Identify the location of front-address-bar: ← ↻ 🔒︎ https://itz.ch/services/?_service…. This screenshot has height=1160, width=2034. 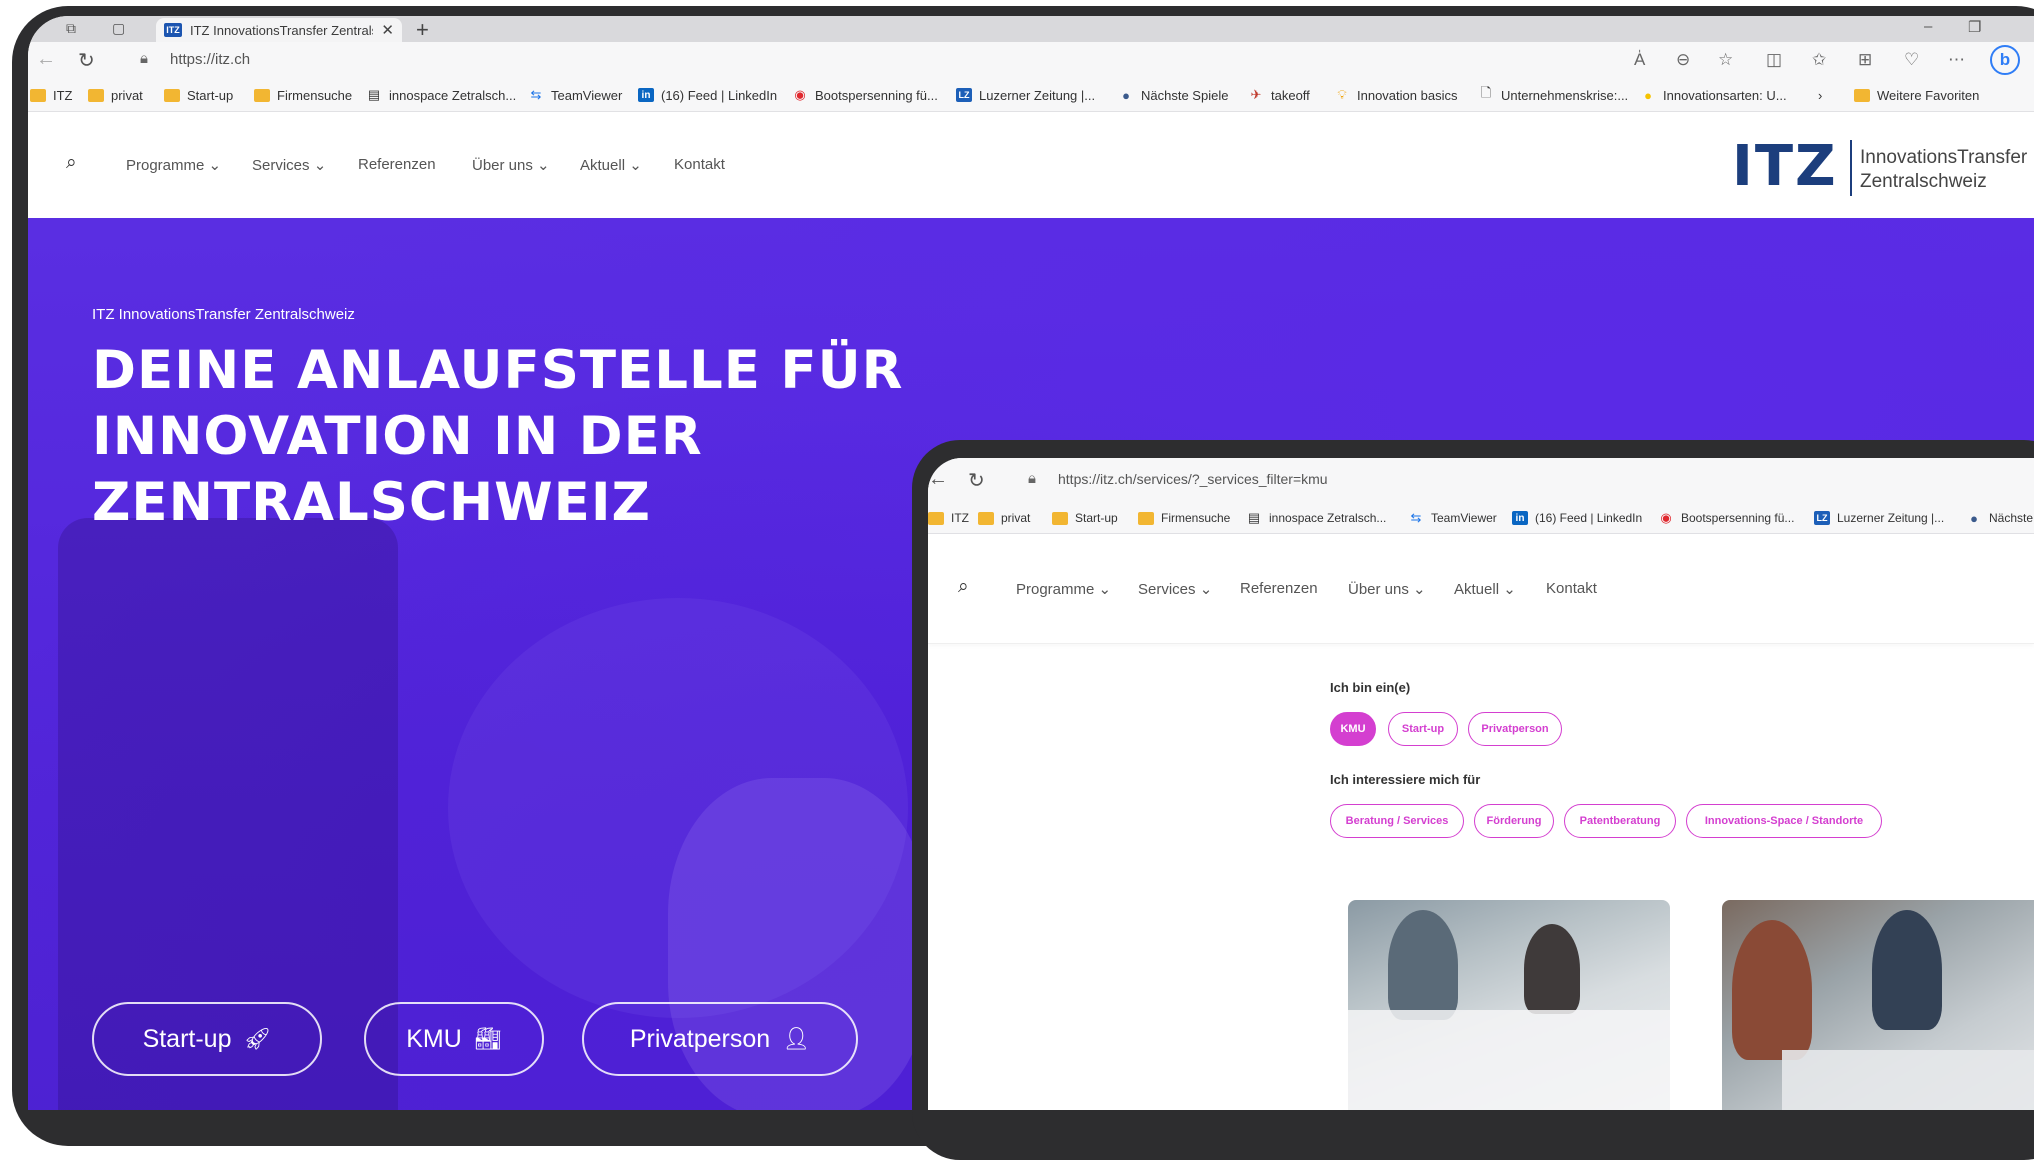
(1481, 480).